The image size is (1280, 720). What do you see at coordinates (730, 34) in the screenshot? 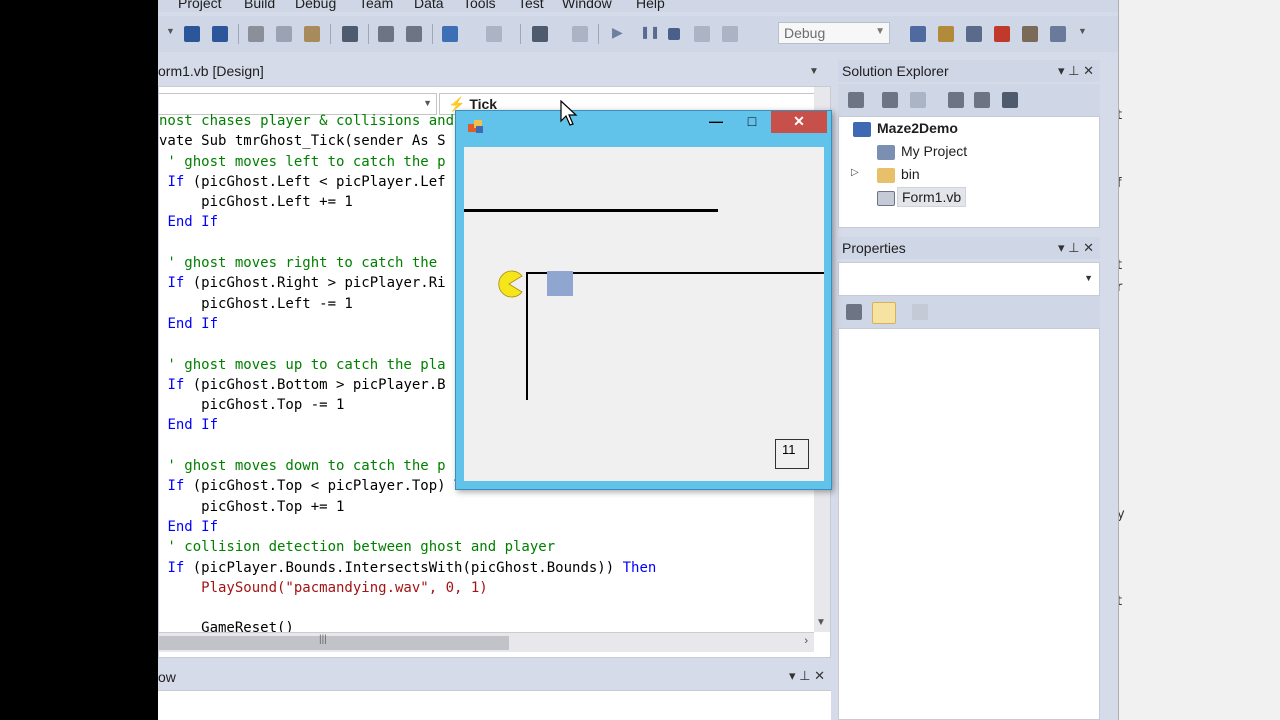
I see `step-over-icon` at bounding box center [730, 34].